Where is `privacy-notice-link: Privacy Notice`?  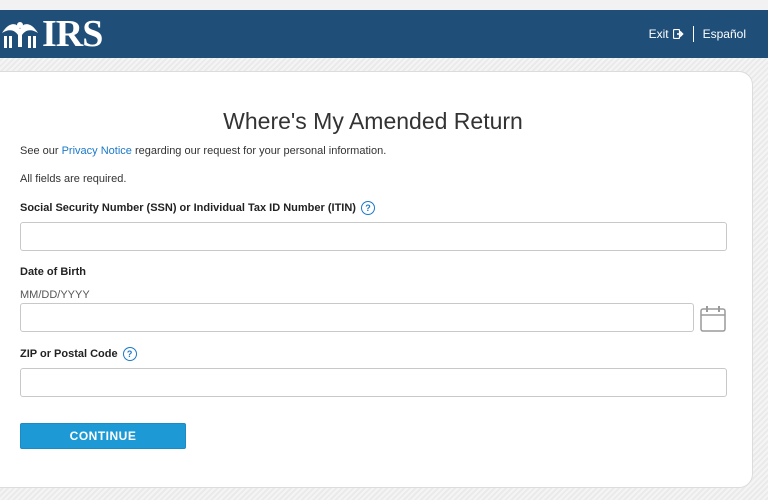
privacy-notice-link: Privacy Notice is located at coordinates (97, 151).